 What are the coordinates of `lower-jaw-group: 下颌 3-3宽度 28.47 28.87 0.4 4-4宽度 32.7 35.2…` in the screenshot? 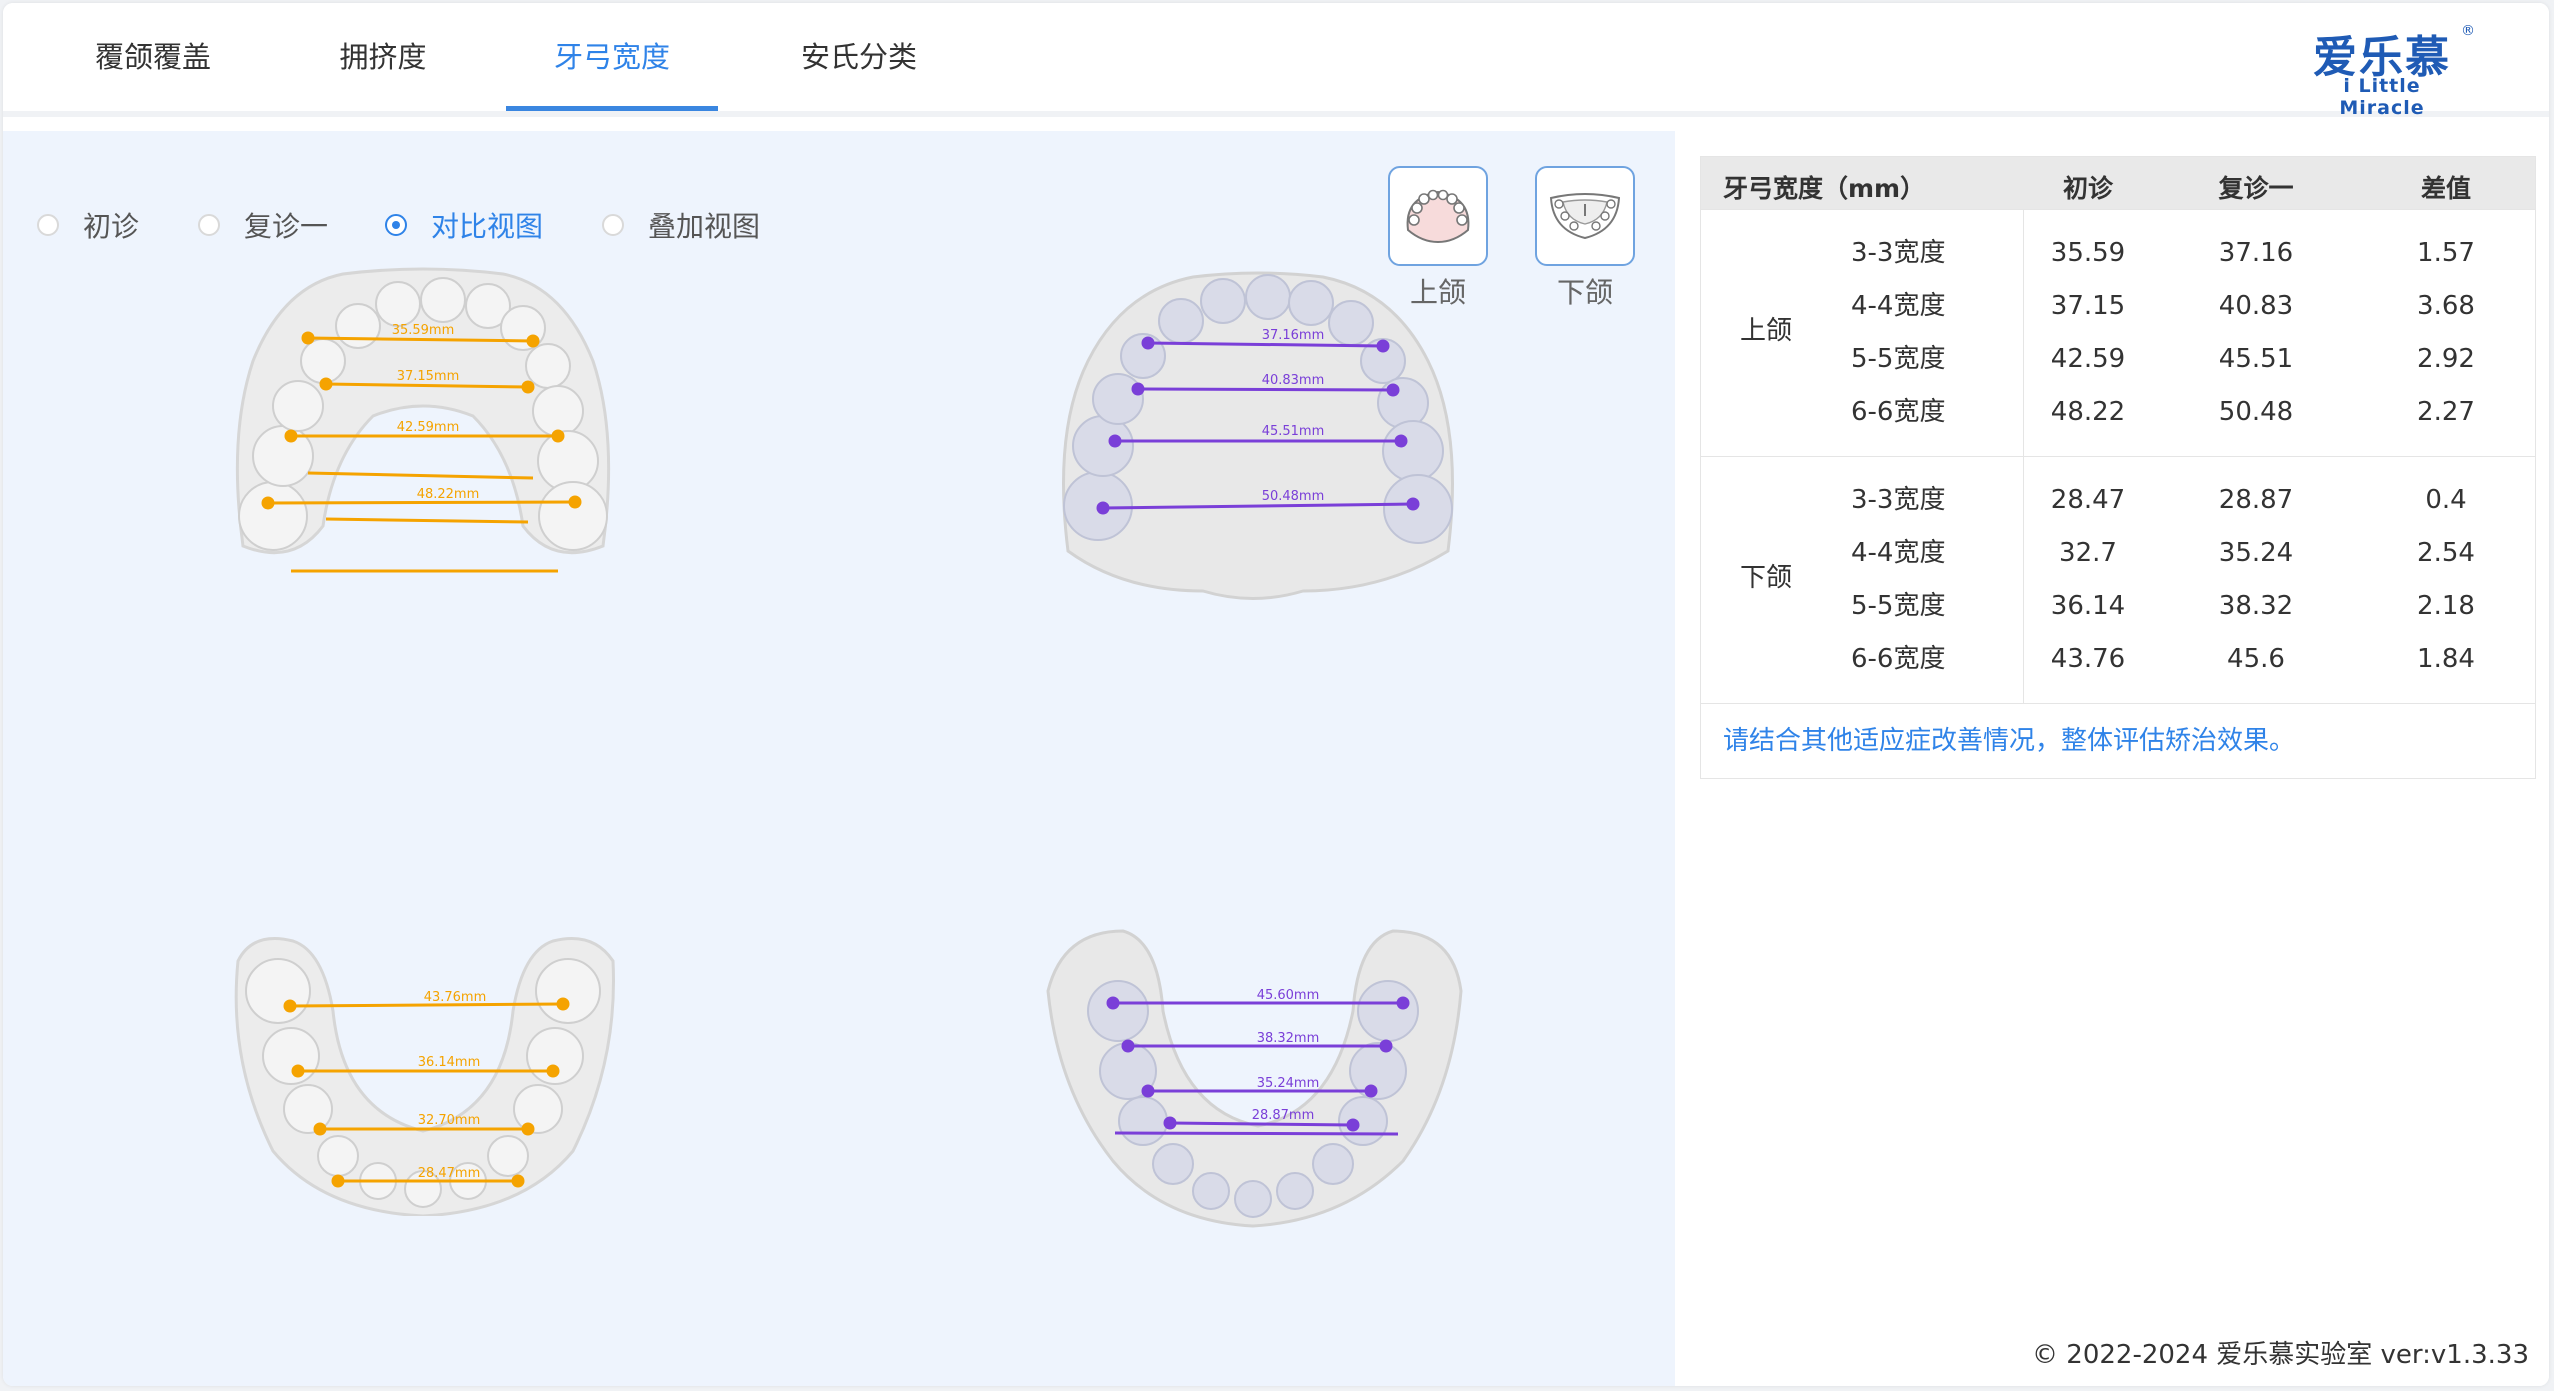 It's located at (2118, 579).